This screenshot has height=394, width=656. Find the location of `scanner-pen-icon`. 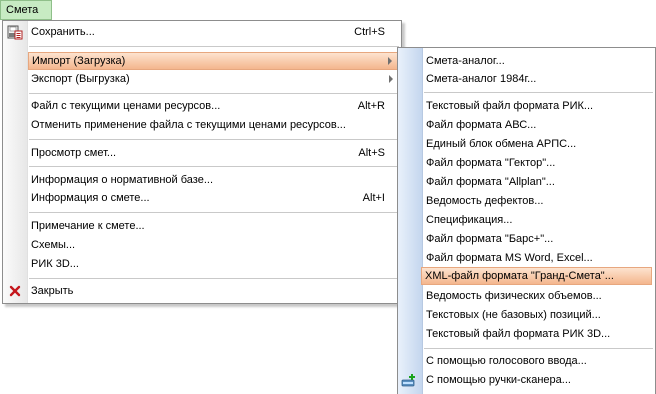

scanner-pen-icon is located at coordinates (408, 380).